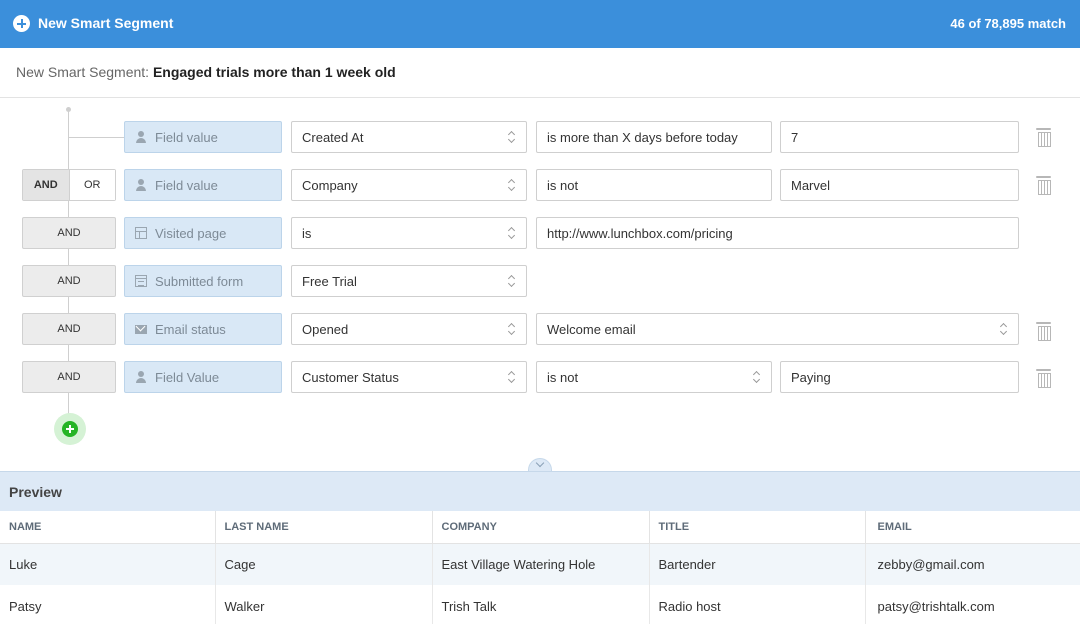 The height and width of the screenshot is (624, 1080). What do you see at coordinates (329, 281) in the screenshot?
I see `form-select-value: Free Trial` at bounding box center [329, 281].